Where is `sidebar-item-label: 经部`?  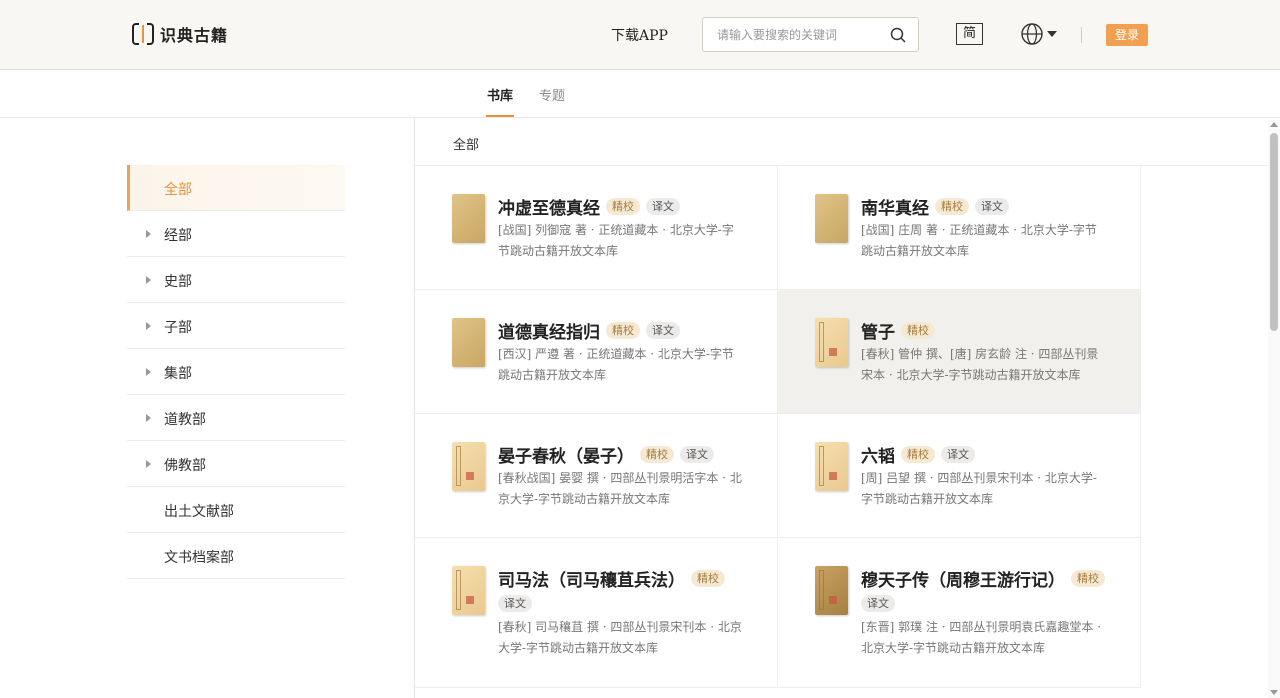
sidebar-item-label: 经部 is located at coordinates (178, 236).